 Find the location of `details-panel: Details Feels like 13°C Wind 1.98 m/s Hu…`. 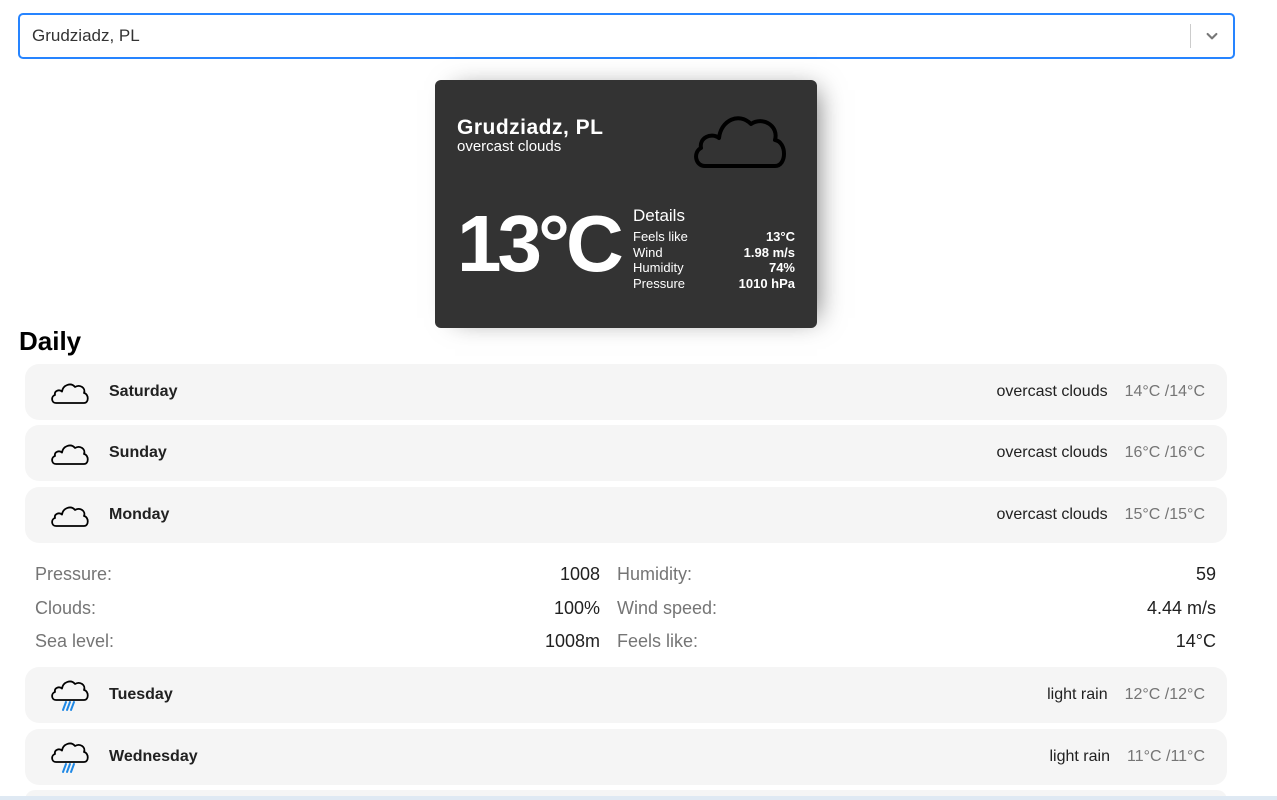

details-panel: Details Feels like 13°C Wind 1.98 m/s Hu… is located at coordinates (714, 248).